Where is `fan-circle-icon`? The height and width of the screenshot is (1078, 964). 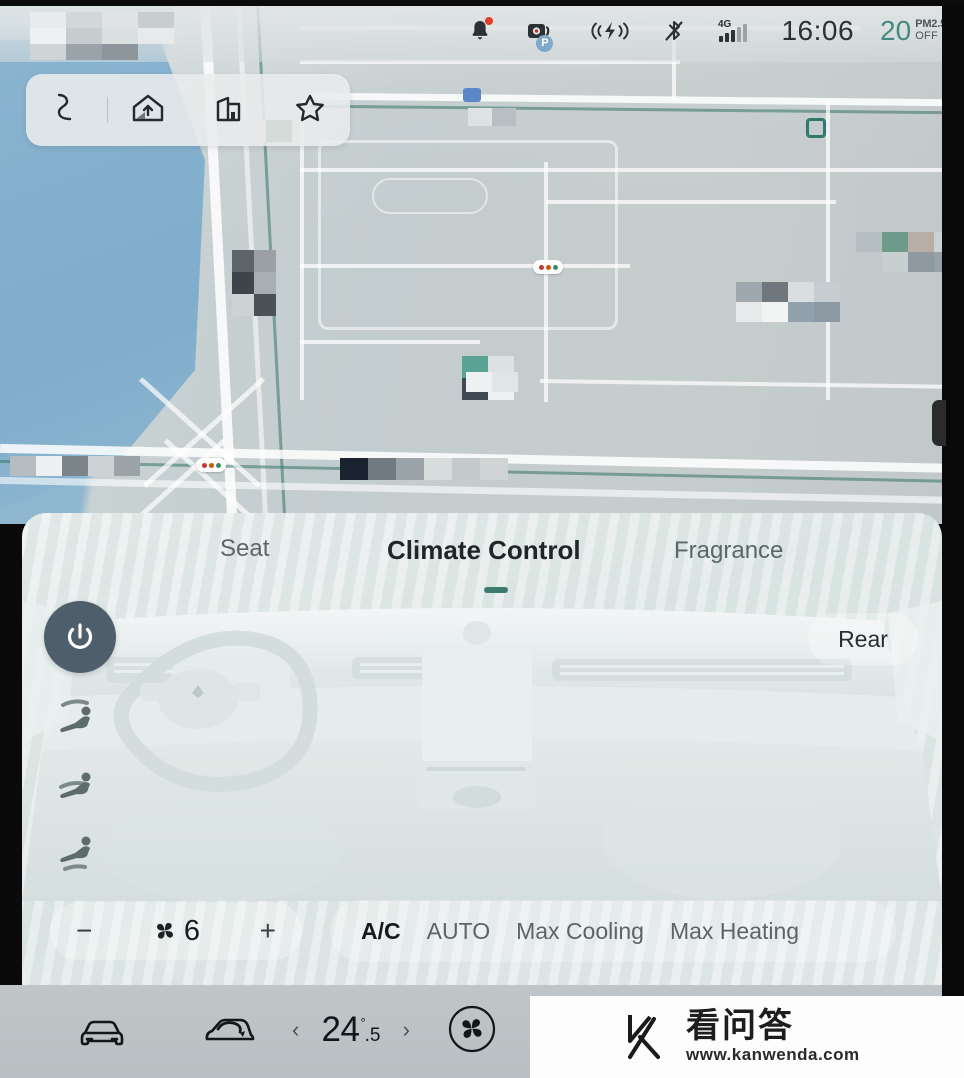
fan-circle-icon is located at coordinates (472, 1029).